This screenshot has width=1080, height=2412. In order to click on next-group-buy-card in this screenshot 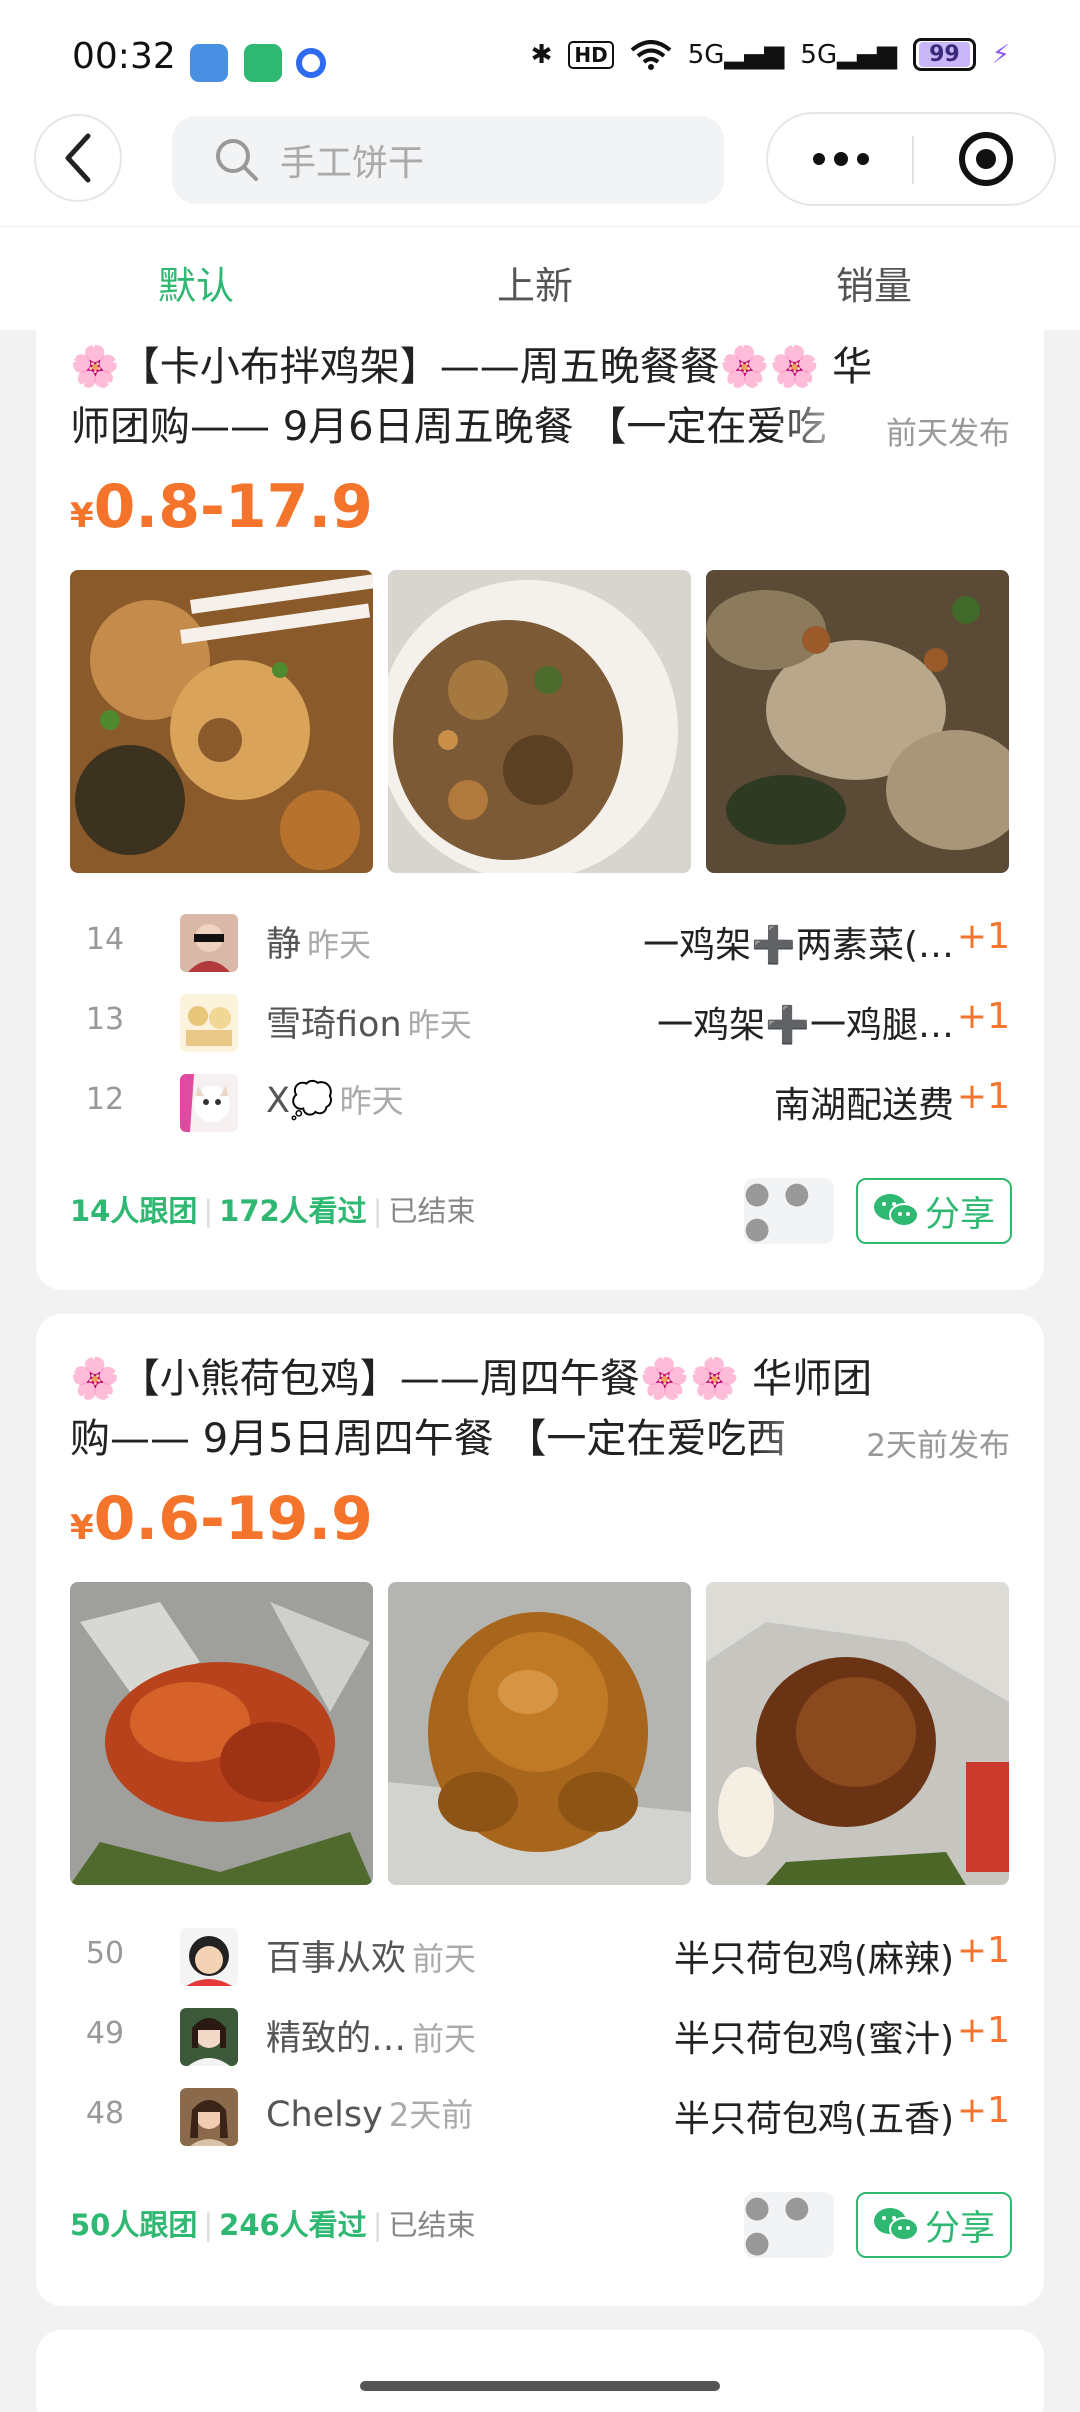, I will do `click(540, 2371)`.